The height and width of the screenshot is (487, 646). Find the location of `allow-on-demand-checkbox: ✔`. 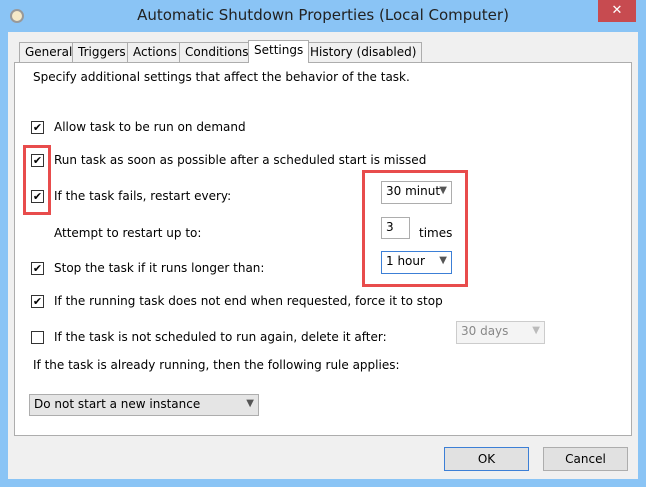

allow-on-demand-checkbox: ✔ is located at coordinates (37, 127).